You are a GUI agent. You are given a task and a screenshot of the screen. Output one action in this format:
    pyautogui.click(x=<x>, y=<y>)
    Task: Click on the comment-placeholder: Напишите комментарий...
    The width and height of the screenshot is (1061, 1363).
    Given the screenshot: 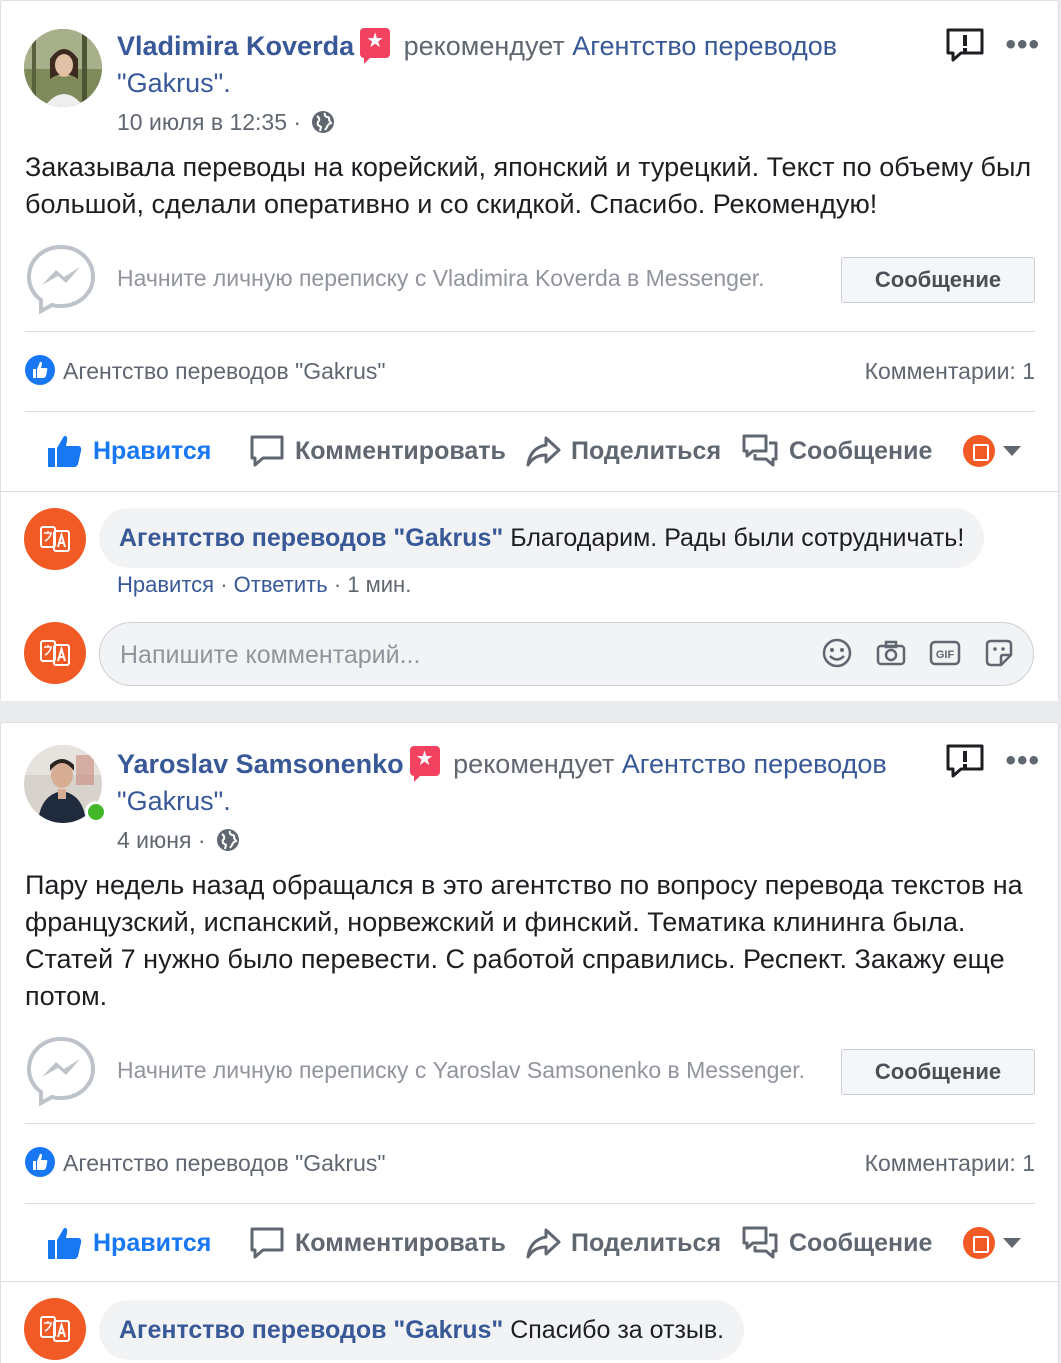 What is the action you would take?
    pyautogui.click(x=270, y=655)
    